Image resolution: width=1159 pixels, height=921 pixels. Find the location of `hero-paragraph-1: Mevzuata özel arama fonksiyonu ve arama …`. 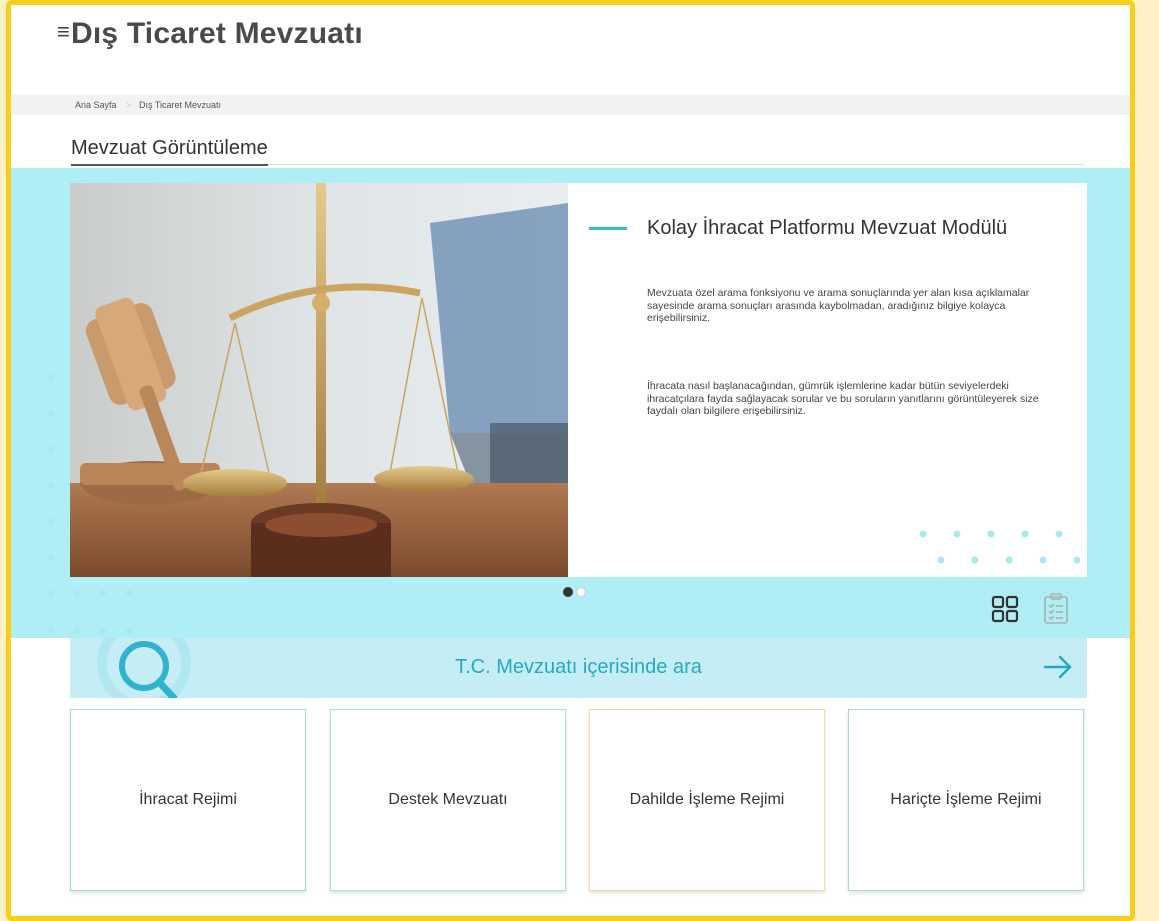

hero-paragraph-1: Mevzuata özel arama fonksiyonu ve arama … is located at coordinates (838, 305).